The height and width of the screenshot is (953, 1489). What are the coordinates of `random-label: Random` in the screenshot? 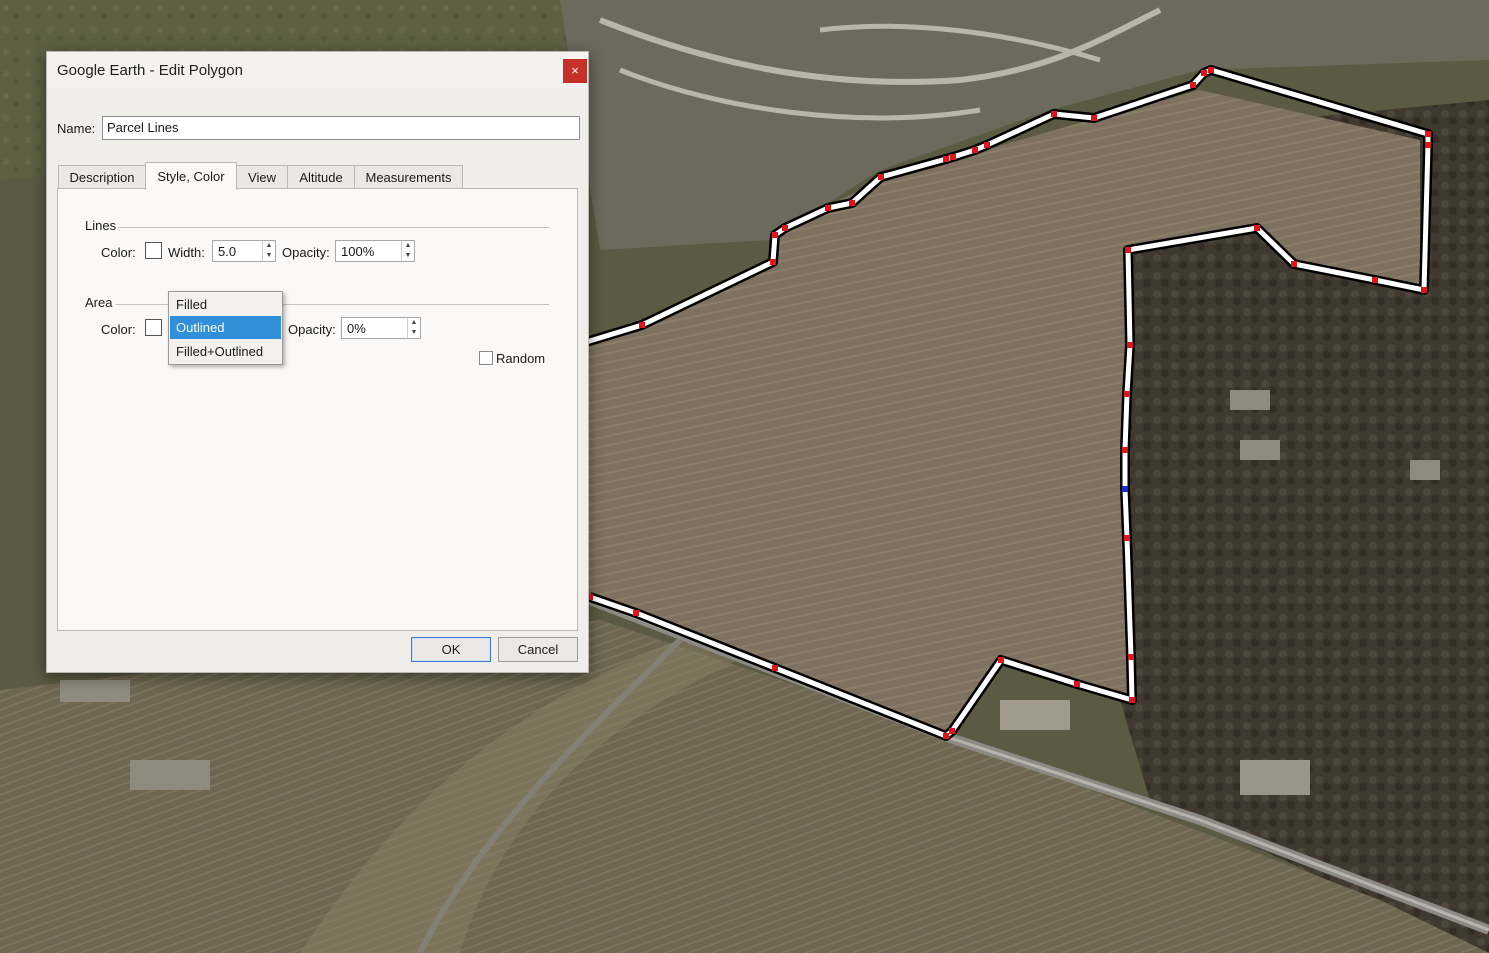 It's located at (521, 358).